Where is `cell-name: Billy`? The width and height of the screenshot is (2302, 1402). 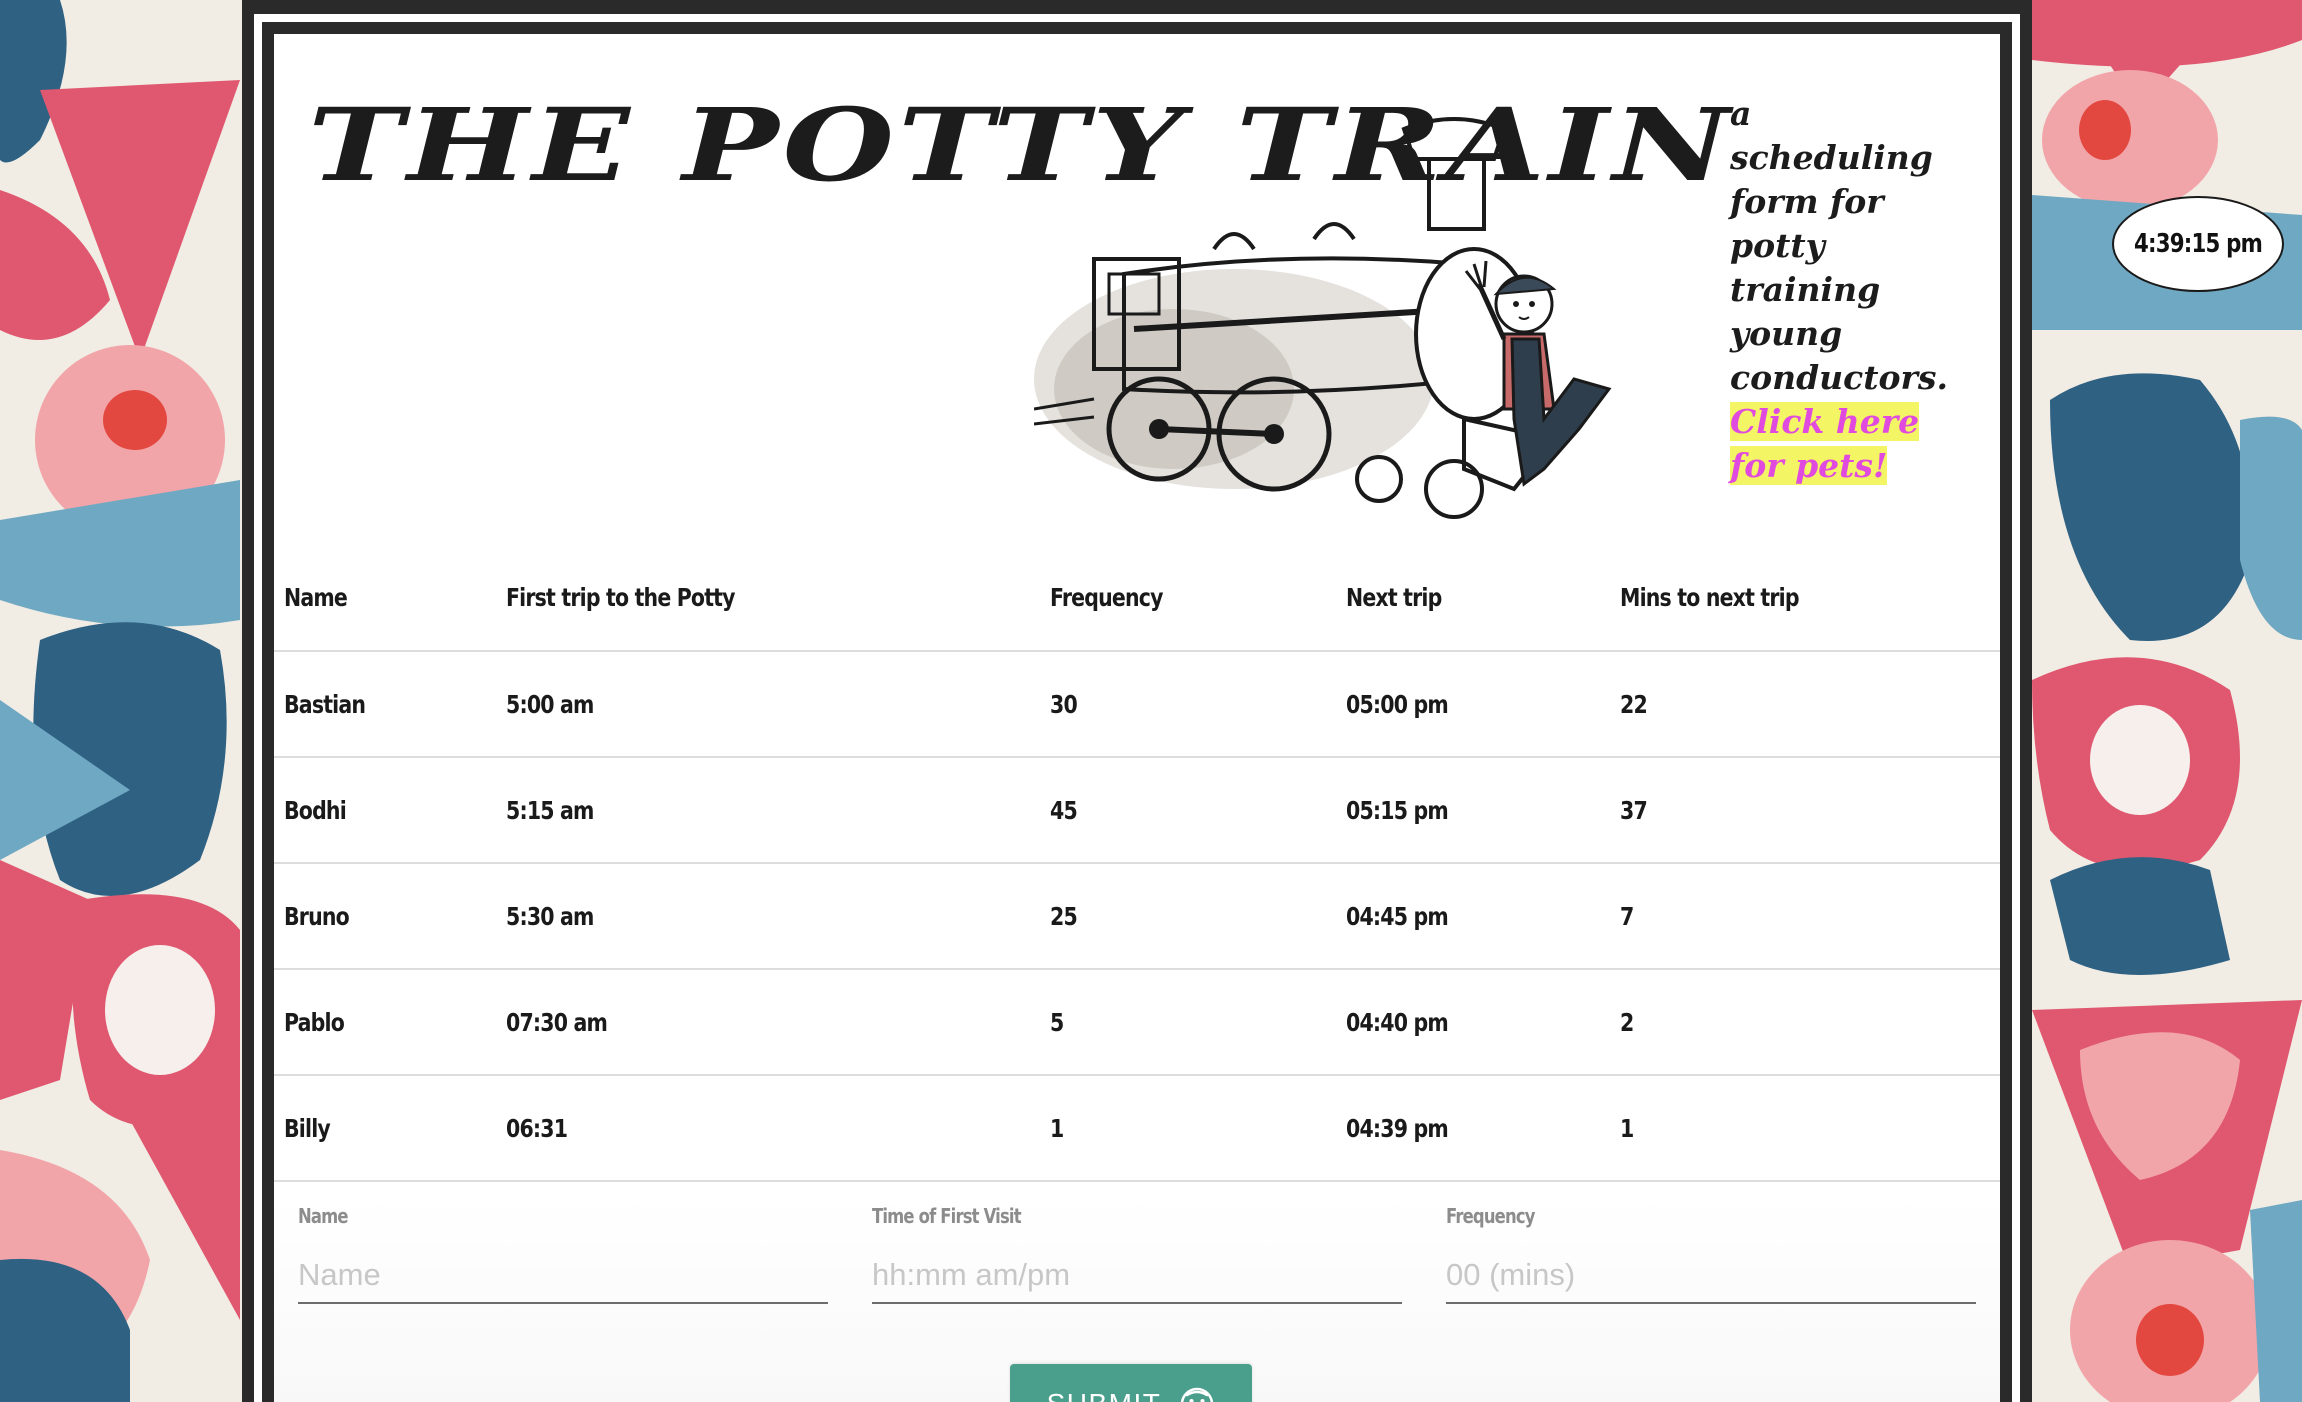
cell-name: Billy is located at coordinates (385, 1128).